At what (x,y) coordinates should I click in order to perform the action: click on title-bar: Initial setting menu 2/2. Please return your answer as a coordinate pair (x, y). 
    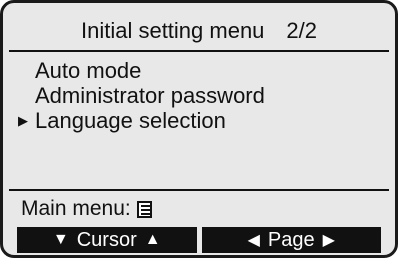
    Looking at the image, I should click on (199, 31).